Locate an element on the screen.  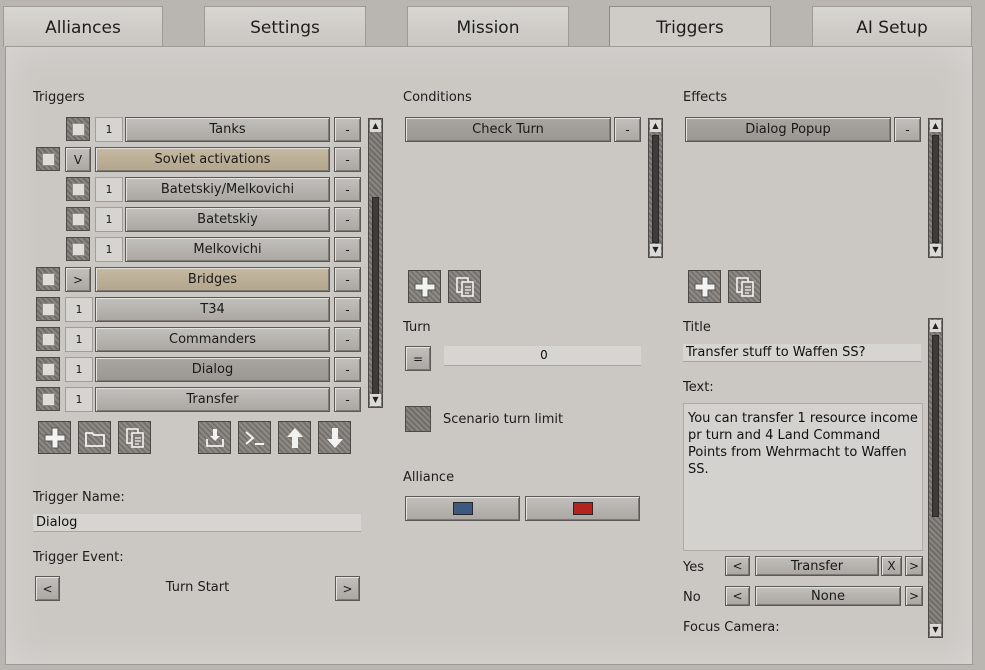
trigger-item-label: Dialog is located at coordinates (212, 369).